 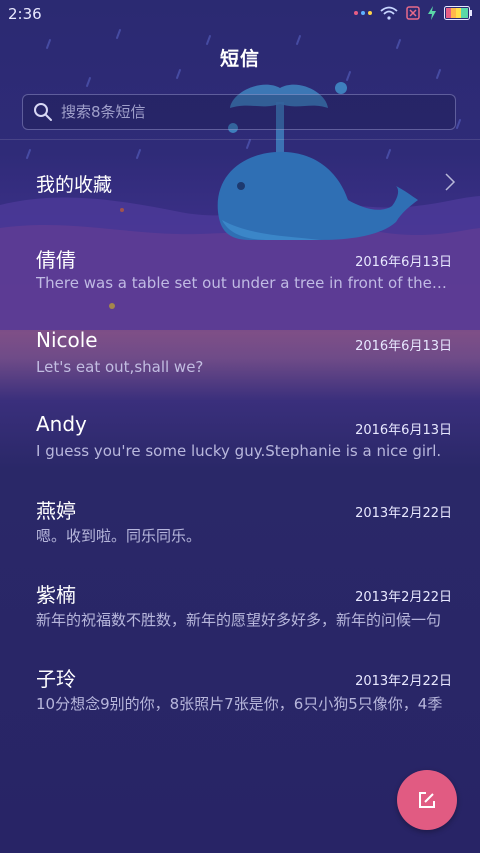 What do you see at coordinates (43, 112) in the screenshot?
I see `search-icon` at bounding box center [43, 112].